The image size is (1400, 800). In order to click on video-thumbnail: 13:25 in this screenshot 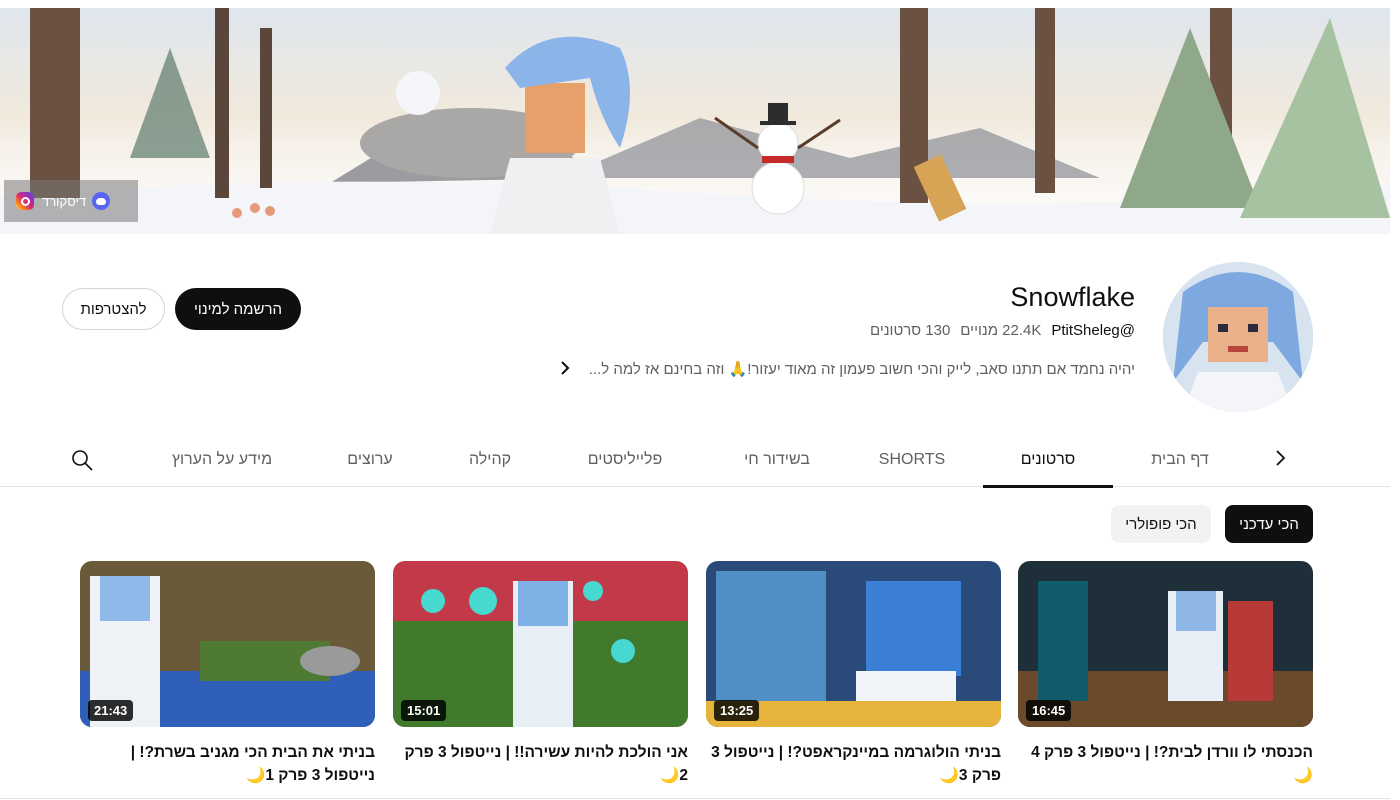, I will do `click(853, 644)`.